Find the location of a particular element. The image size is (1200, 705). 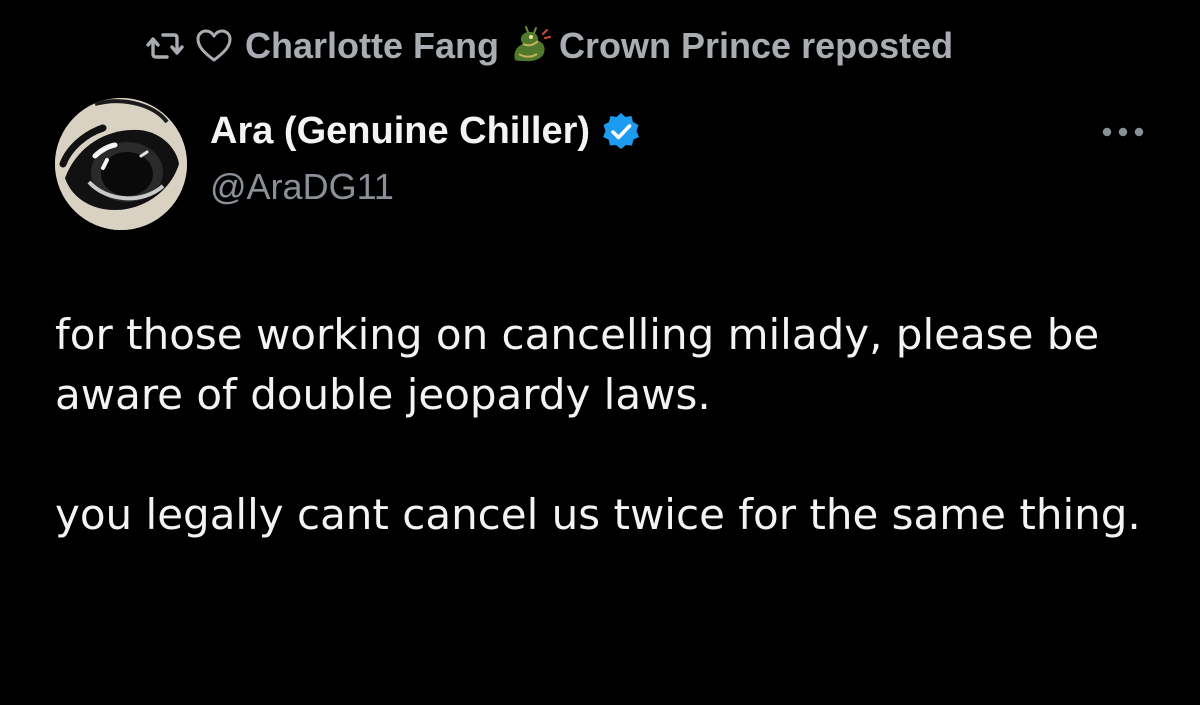

avatar is located at coordinates (121, 164).